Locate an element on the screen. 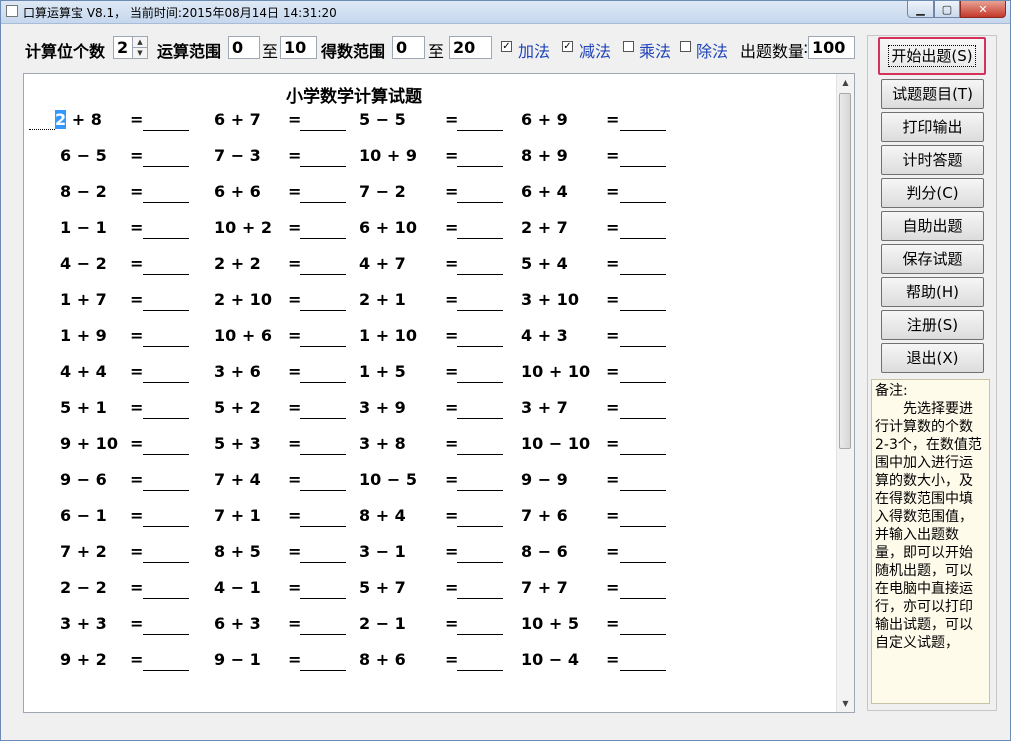 The width and height of the screenshot is (1011, 741). scroll-down-icon: ▼ is located at coordinates (845, 703).